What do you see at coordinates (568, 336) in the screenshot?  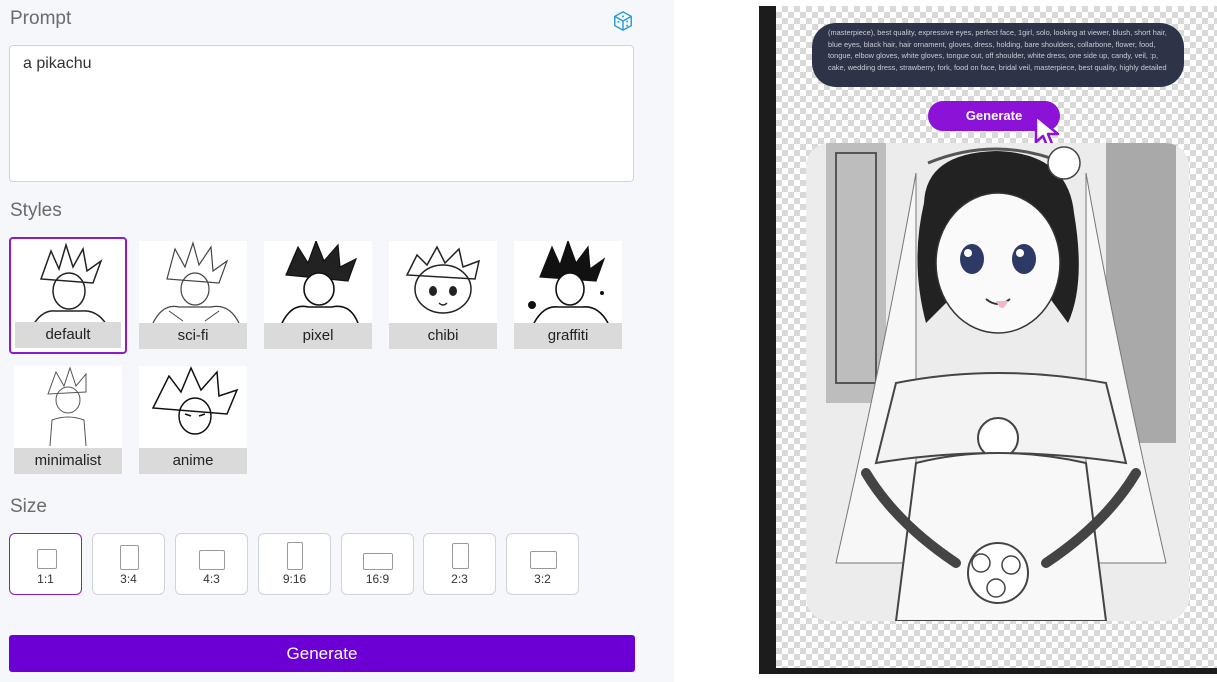 I see `style-label: graffiti` at bounding box center [568, 336].